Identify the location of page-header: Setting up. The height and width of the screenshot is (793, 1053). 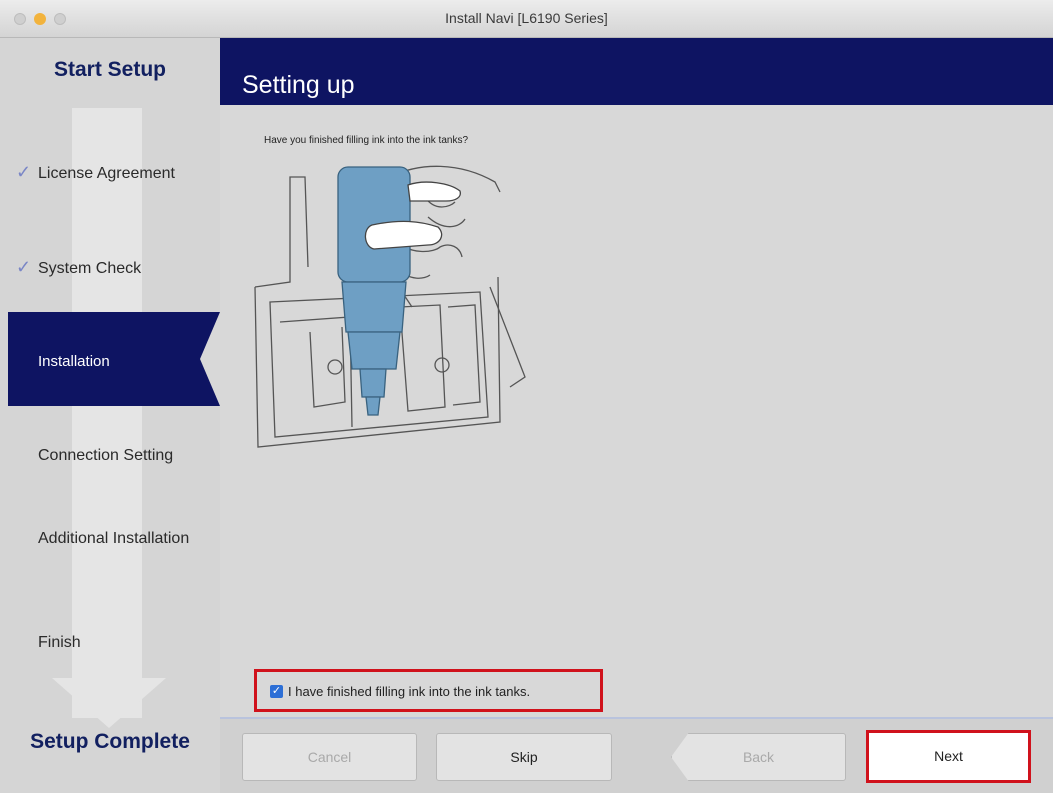
(636, 71).